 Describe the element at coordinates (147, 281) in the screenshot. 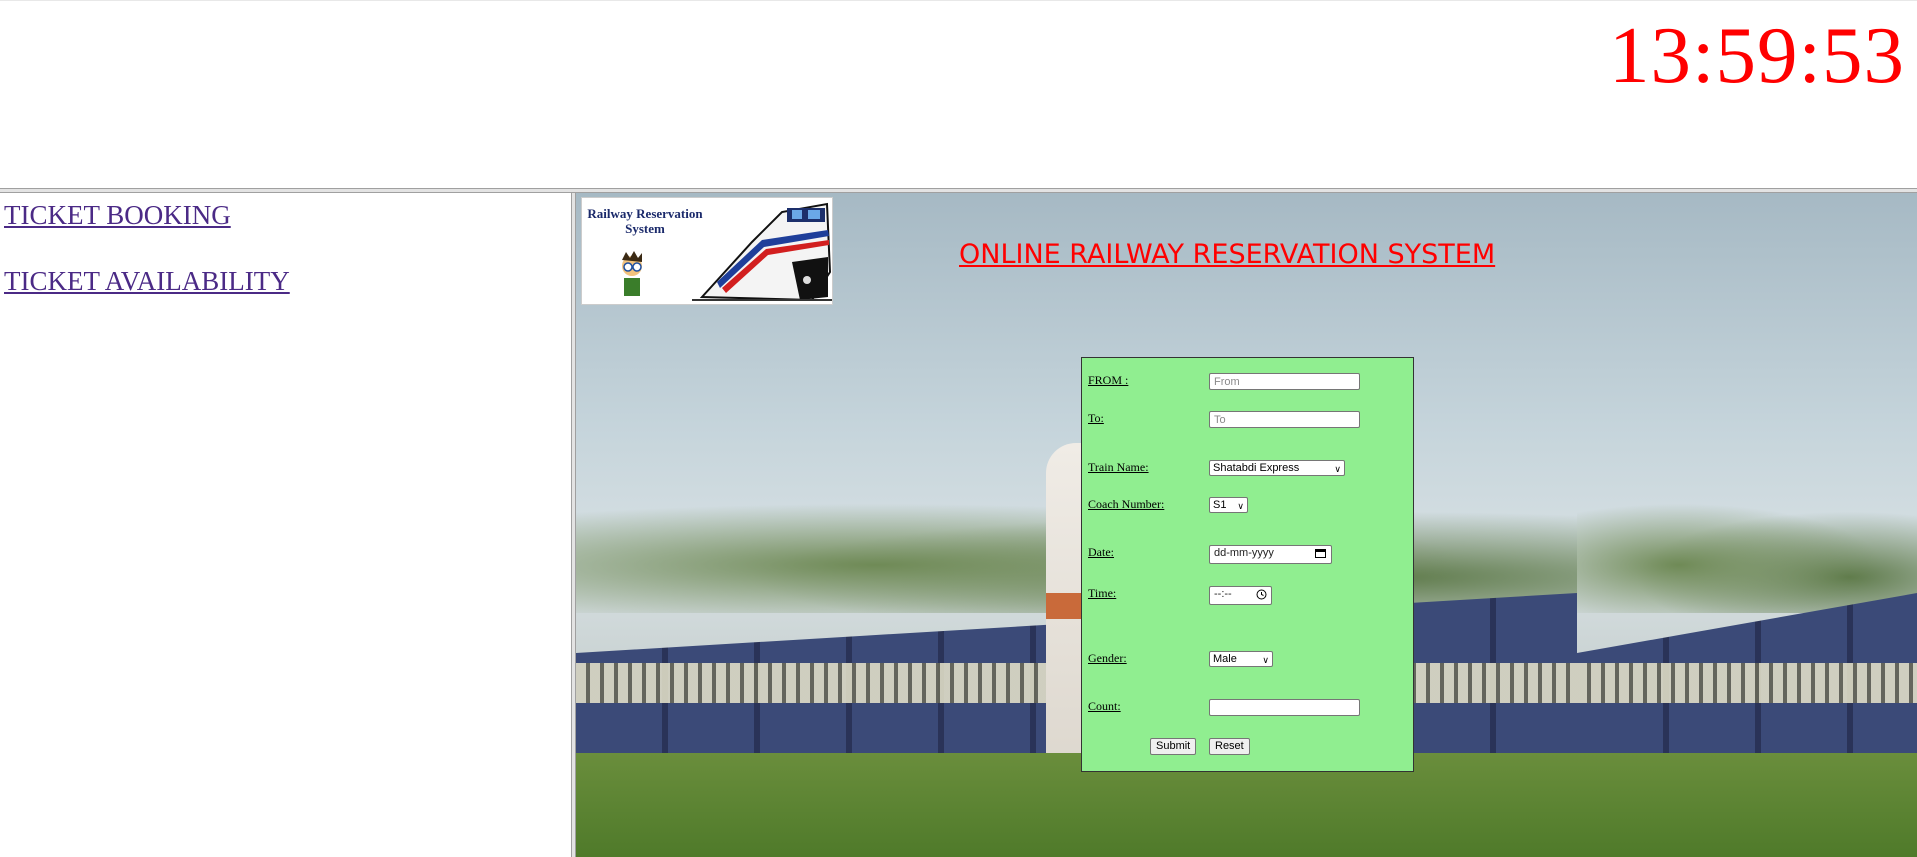

I see `ticket-availability-link: TICKET AVAILABILITY` at that location.